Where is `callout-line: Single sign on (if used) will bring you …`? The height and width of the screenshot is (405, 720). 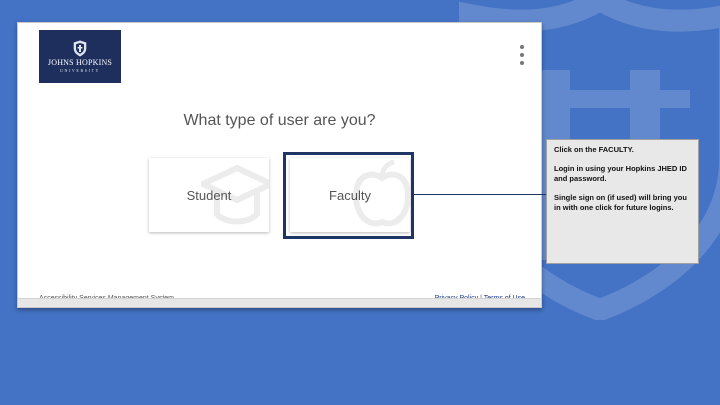 callout-line: Single sign on (if used) will bring you … is located at coordinates (620, 202).